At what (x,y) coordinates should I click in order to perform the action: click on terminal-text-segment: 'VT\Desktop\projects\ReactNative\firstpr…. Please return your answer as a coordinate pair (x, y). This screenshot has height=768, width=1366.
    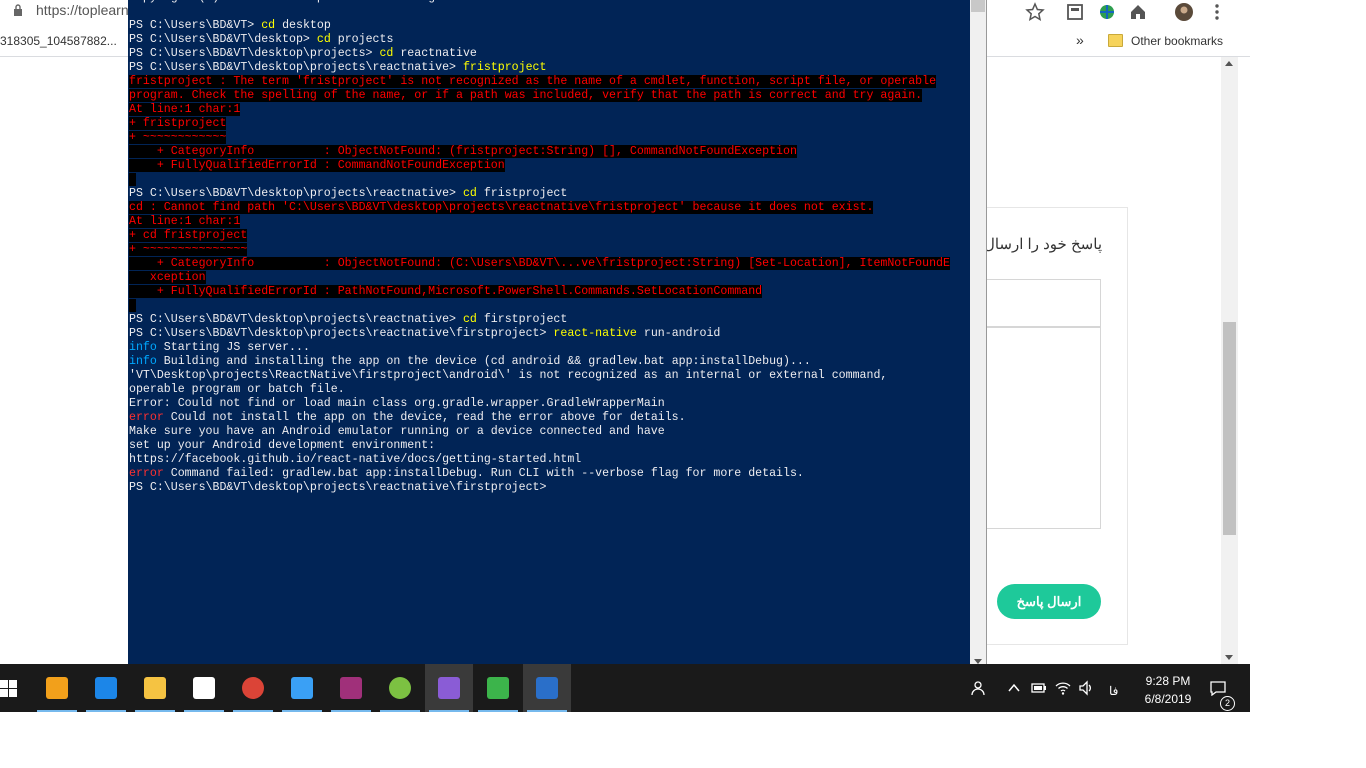
    Looking at the image, I should click on (508, 375).